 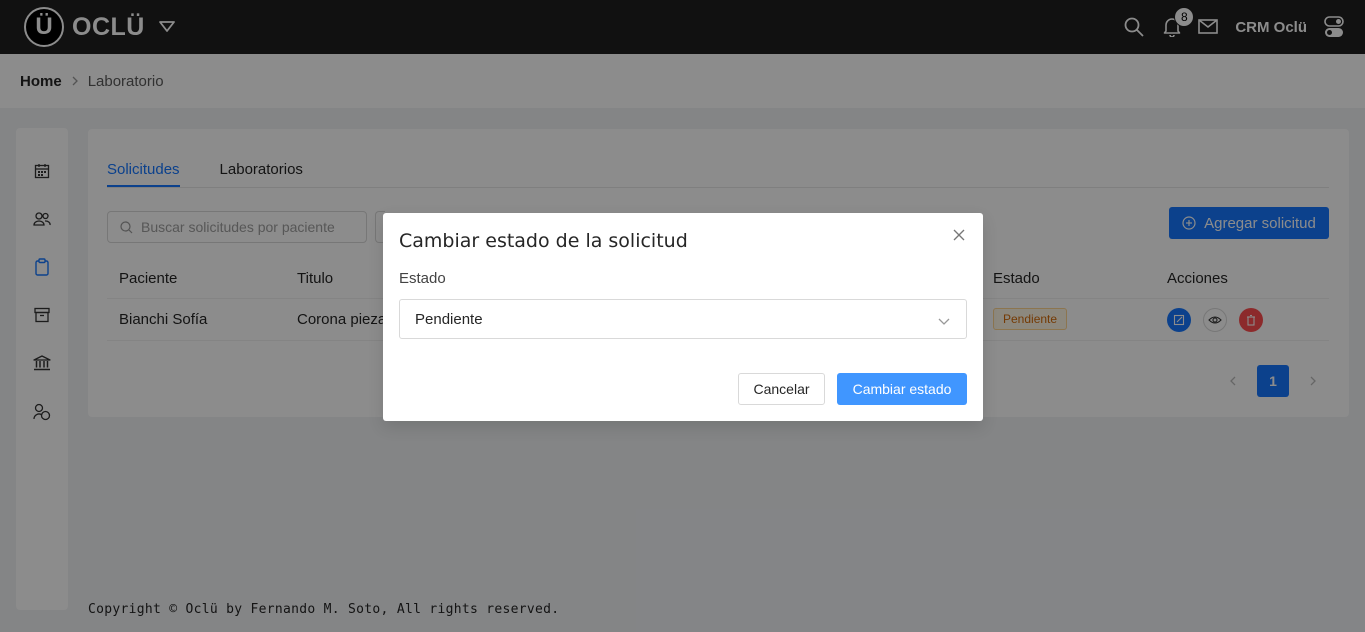 I want to click on status-select: Pendiente, so click(x=683, y=319).